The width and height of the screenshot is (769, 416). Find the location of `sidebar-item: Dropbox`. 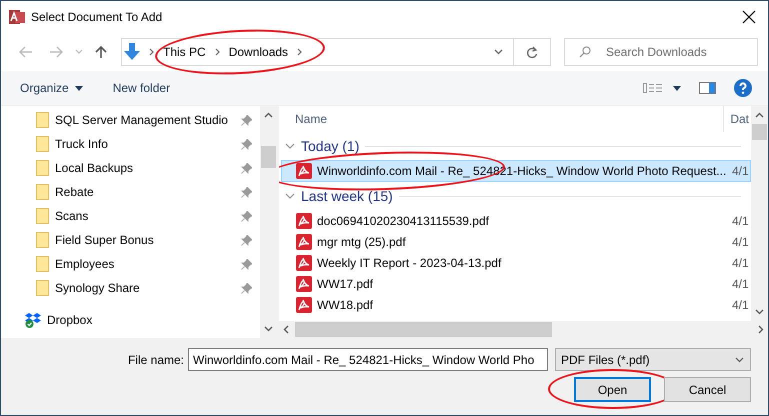

sidebar-item: Dropbox is located at coordinates (149, 320).